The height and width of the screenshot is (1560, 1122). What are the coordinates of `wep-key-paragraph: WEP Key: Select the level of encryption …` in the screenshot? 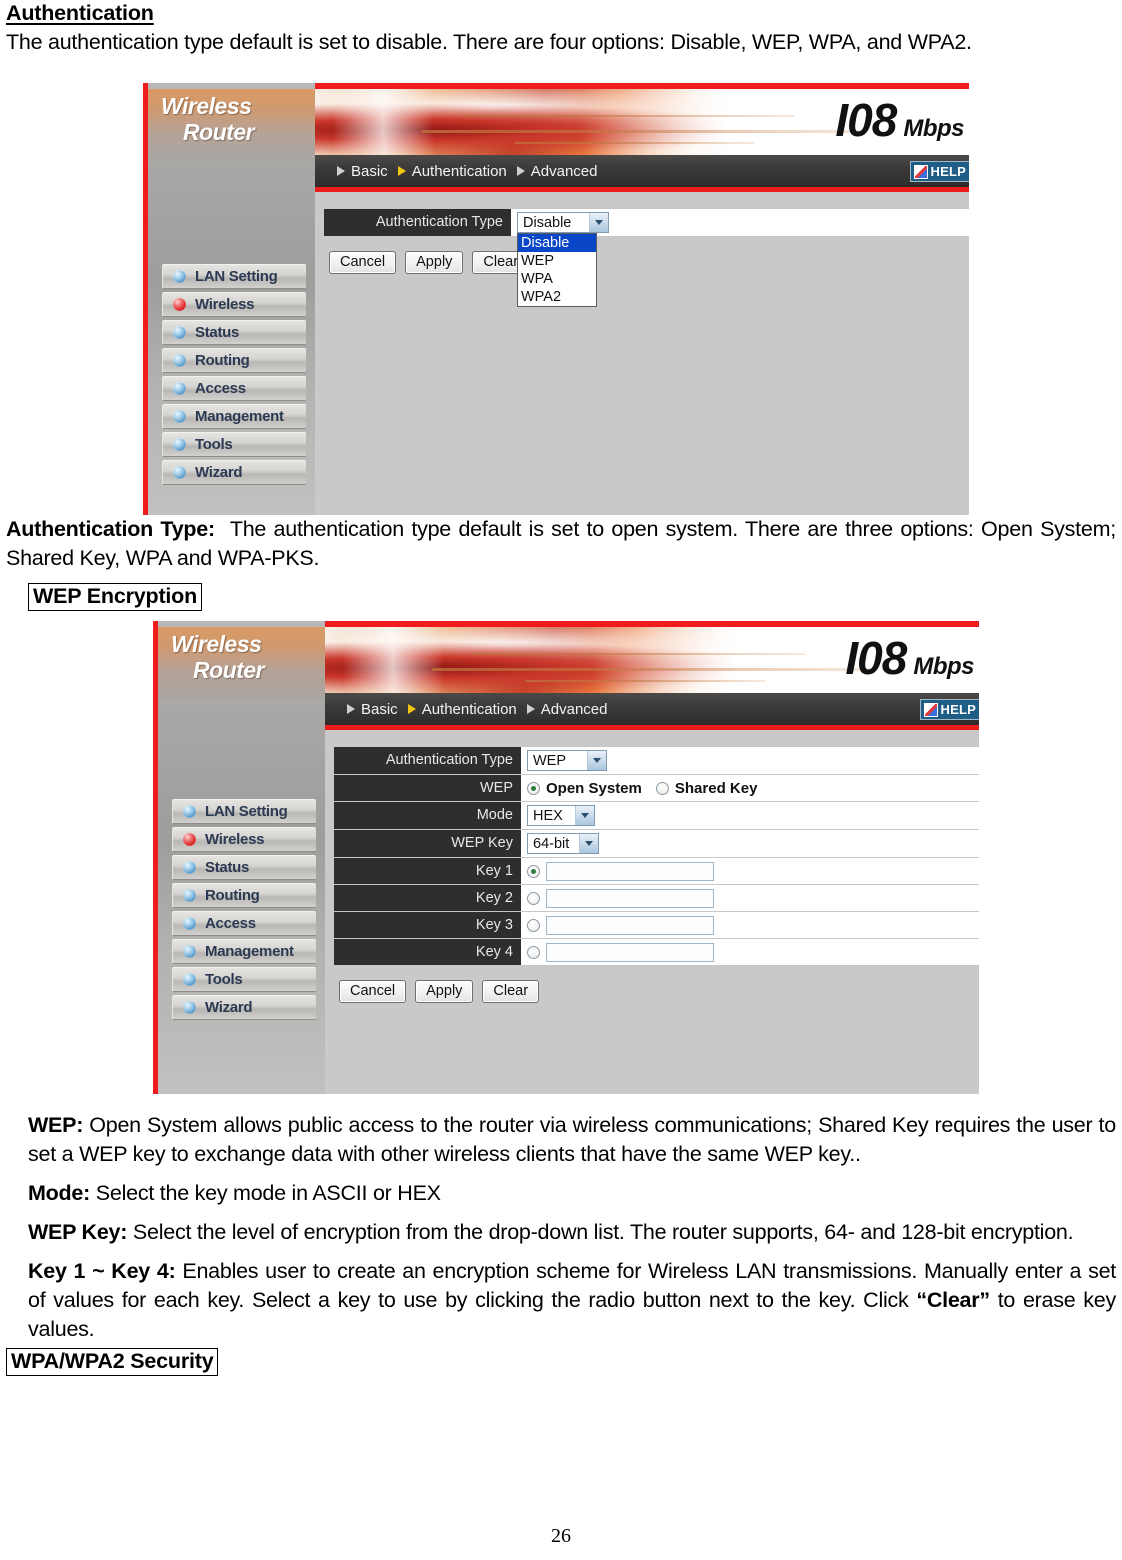 It's located at (572, 1232).